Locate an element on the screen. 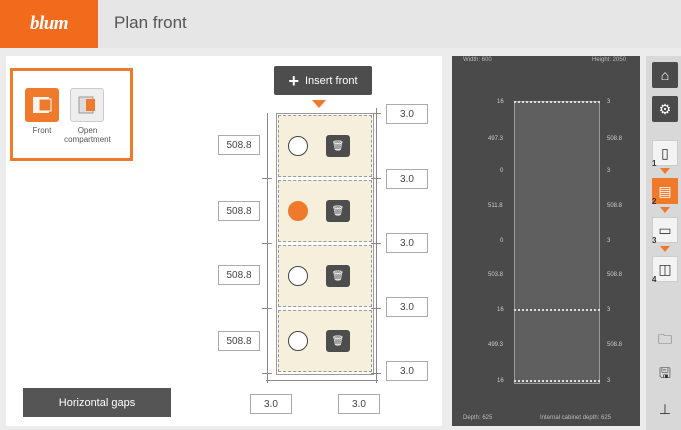 This screenshot has height=430, width=681. cabinet-settings-button: ⚙ is located at coordinates (665, 109).